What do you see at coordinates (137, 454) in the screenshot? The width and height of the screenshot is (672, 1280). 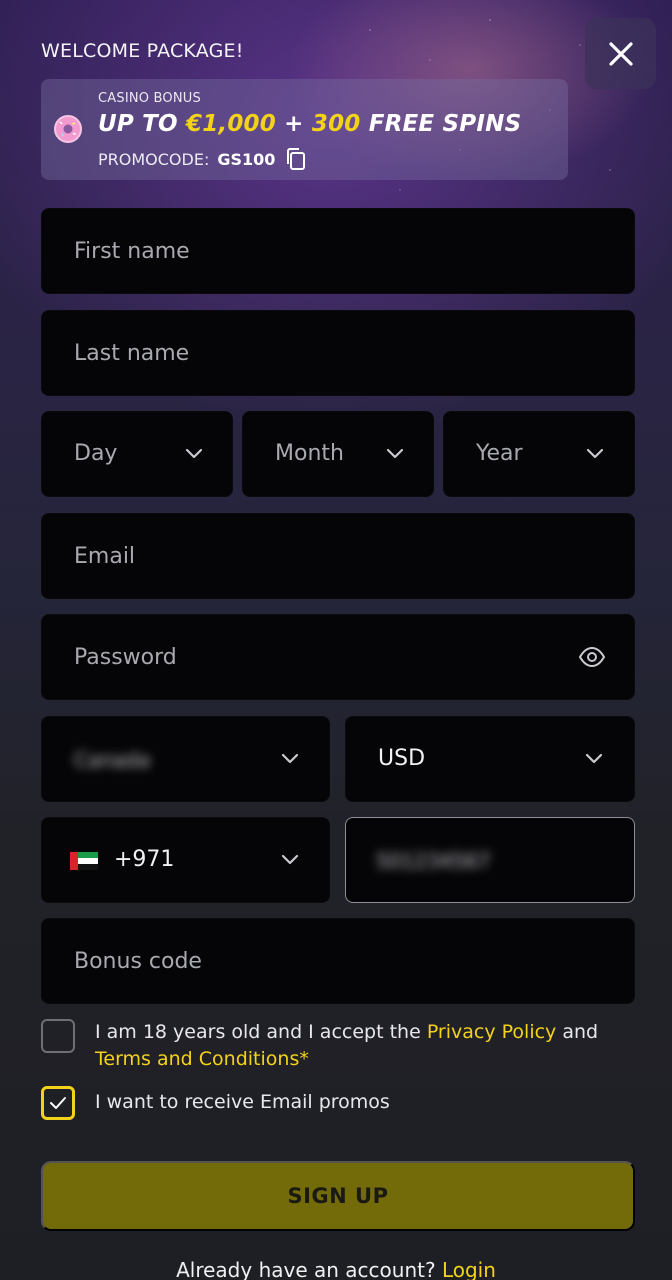 I see `day-select: Day` at bounding box center [137, 454].